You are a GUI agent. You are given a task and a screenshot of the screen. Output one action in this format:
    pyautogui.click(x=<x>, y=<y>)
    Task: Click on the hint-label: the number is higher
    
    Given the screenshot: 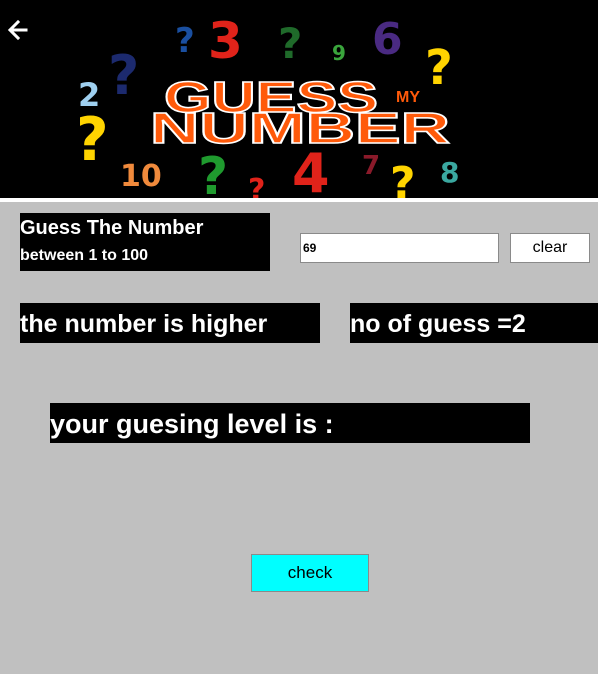 What is the action you would take?
    pyautogui.click(x=170, y=323)
    